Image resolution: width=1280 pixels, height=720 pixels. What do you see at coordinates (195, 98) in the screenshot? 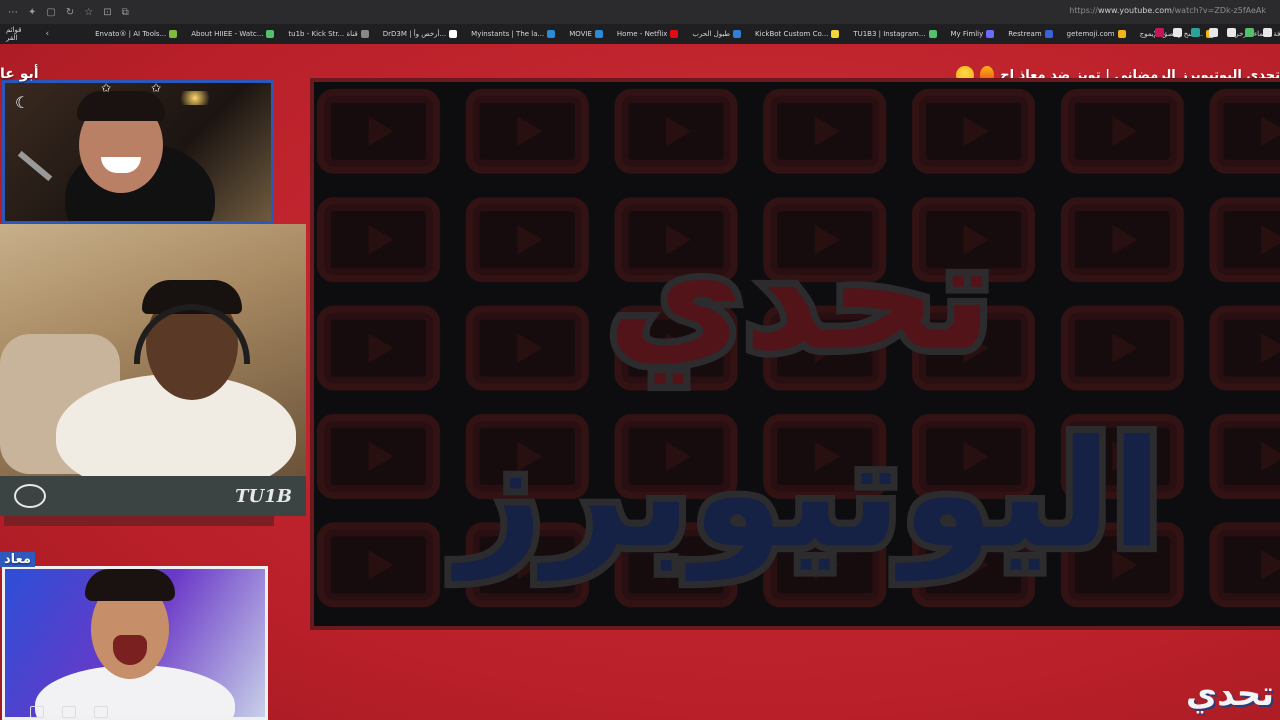
I see `string-lights` at bounding box center [195, 98].